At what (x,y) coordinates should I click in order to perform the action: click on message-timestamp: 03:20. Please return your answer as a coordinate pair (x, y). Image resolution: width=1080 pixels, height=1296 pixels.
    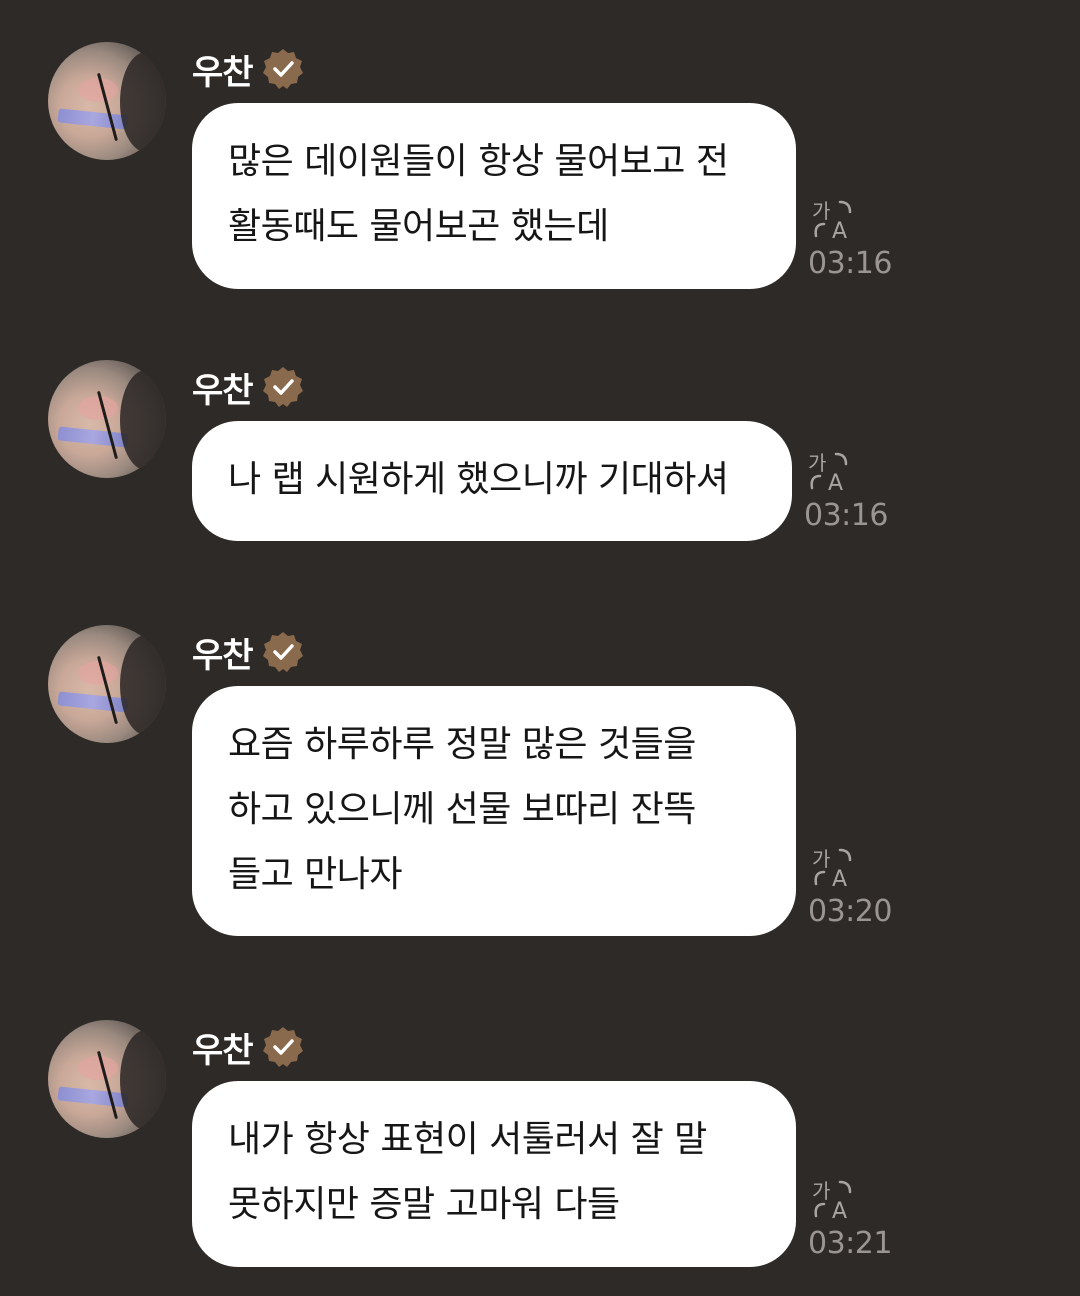
    Looking at the image, I should click on (850, 911).